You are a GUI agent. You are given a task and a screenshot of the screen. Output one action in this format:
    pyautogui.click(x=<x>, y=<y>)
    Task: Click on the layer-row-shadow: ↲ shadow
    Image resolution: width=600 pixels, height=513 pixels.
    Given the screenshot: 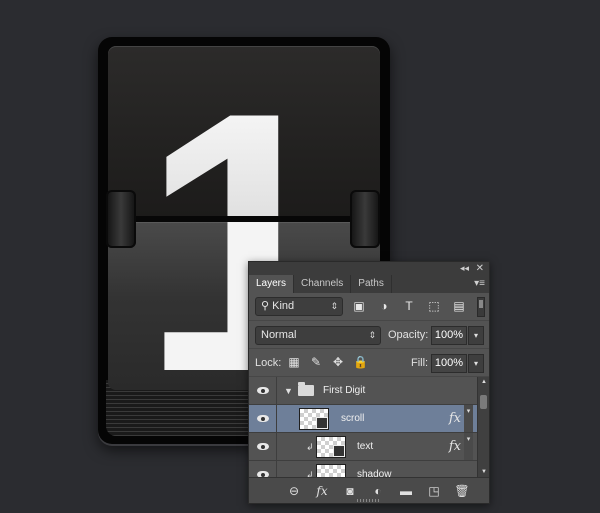 What is the action you would take?
    pyautogui.click(x=363, y=469)
    